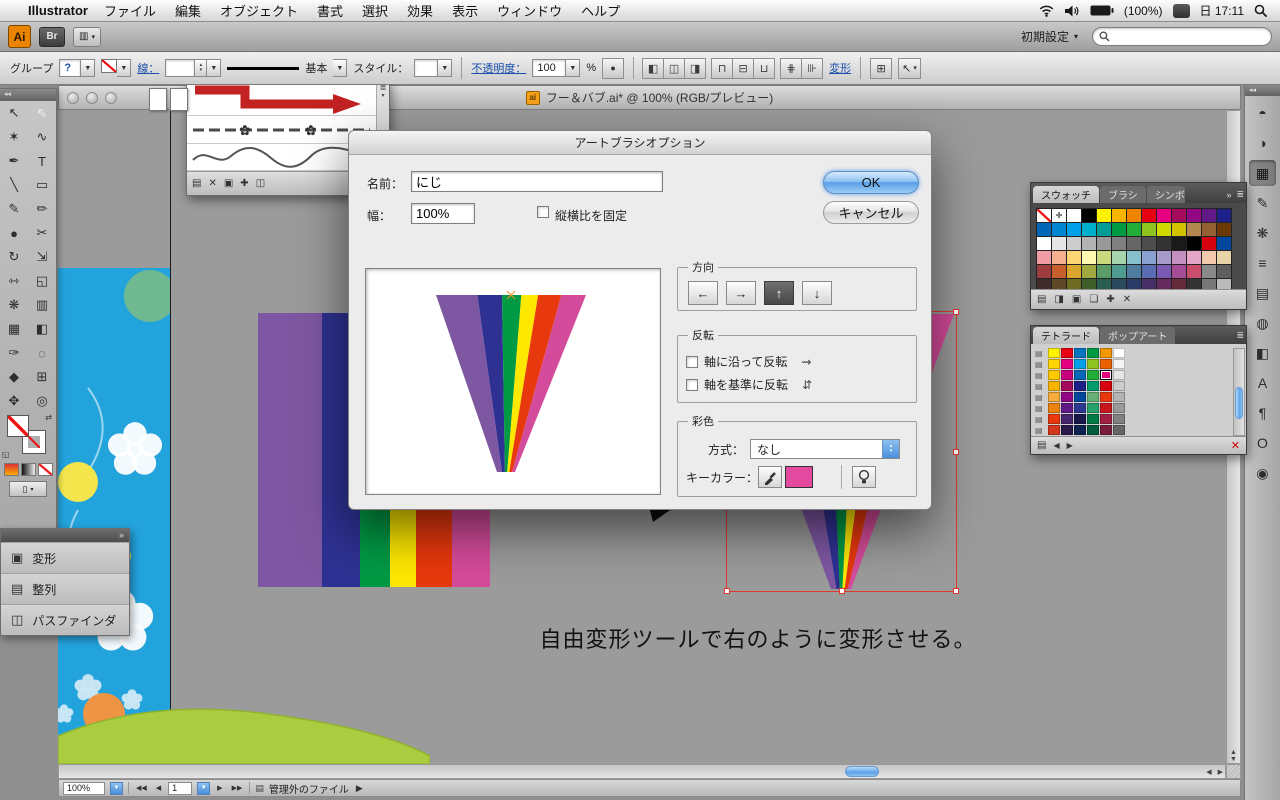 The width and height of the screenshot is (1280, 800). Describe the element at coordinates (1066, 335) in the screenshot. I see `tab-tetrad: テトラード` at that location.